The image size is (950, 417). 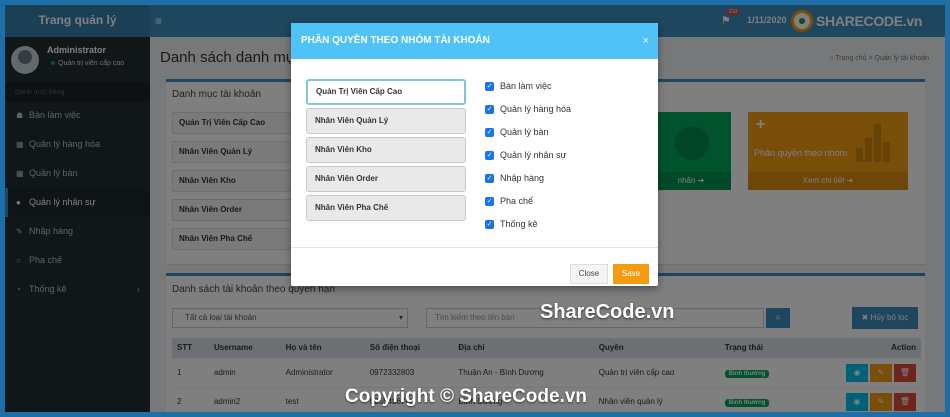 What do you see at coordinates (466, 396) in the screenshot?
I see `watermark-bottom: Copyright © ShareCode.vn` at bounding box center [466, 396].